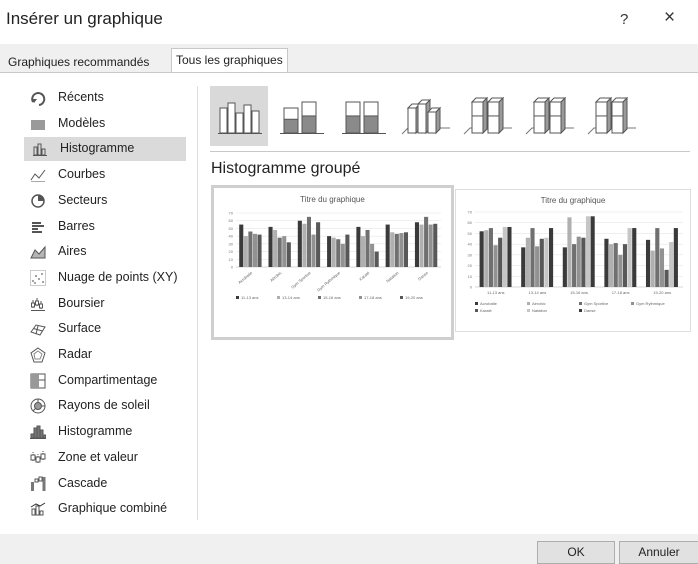 The height and width of the screenshot is (564, 698). I want to click on x-tick-label: 17-18 ans, so click(621, 292).